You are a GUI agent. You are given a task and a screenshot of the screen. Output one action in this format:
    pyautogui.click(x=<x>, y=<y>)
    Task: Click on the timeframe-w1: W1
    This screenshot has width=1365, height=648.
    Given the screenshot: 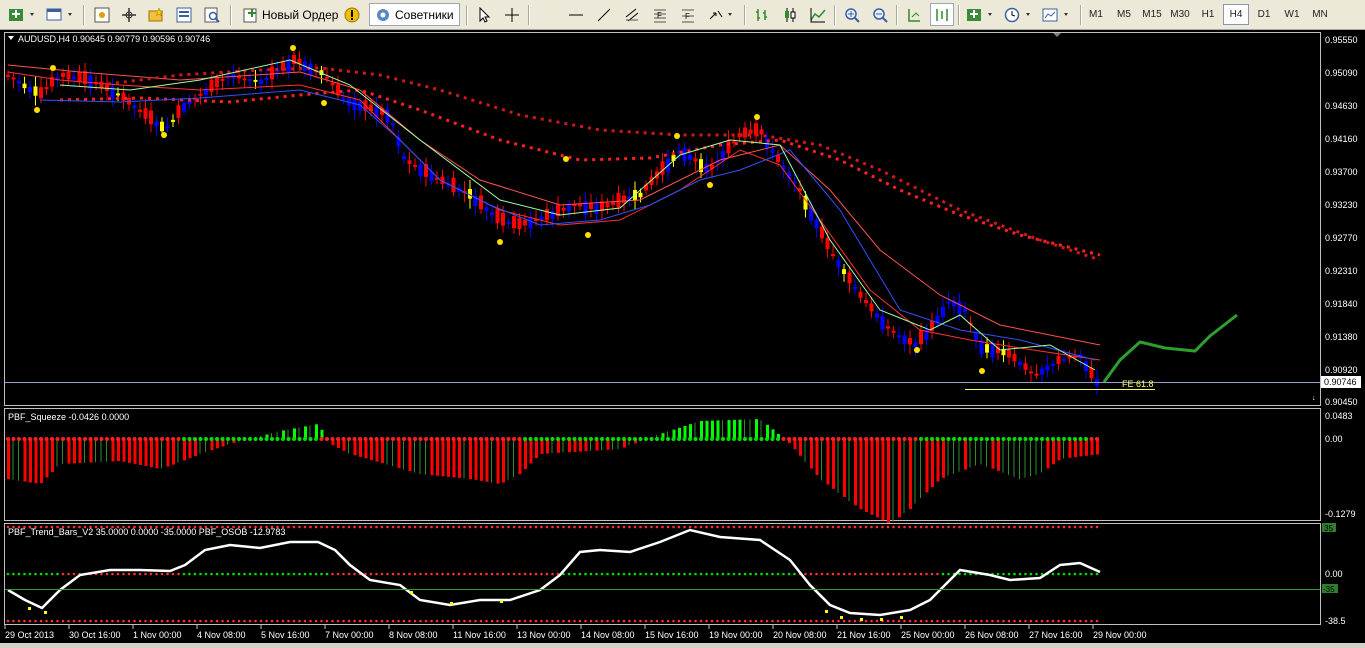 What is the action you would take?
    pyautogui.click(x=1292, y=14)
    